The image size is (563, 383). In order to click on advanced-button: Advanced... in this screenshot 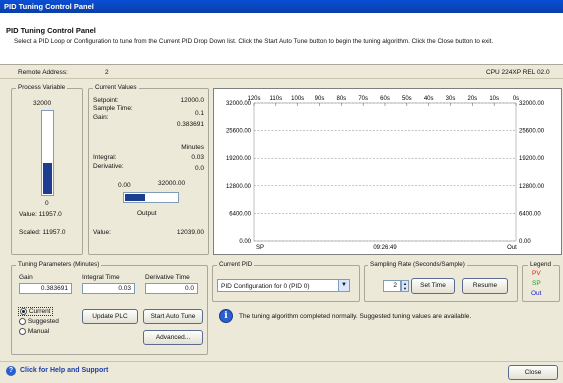, I will do `click(173, 337)`.